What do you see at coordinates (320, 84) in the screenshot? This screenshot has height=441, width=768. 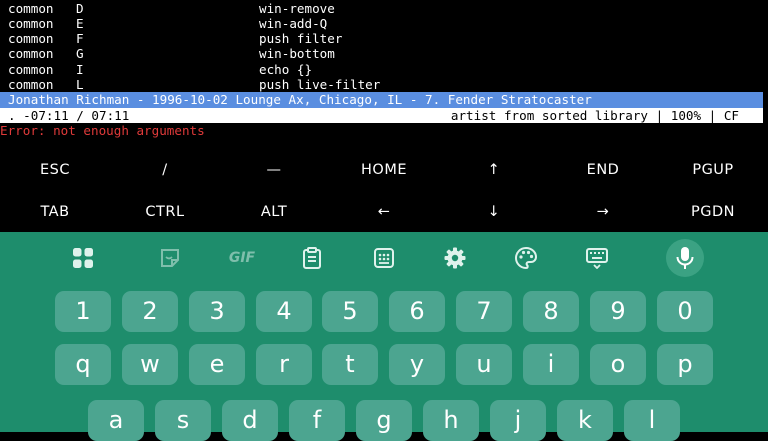 I see `binding-command: push live-filter` at bounding box center [320, 84].